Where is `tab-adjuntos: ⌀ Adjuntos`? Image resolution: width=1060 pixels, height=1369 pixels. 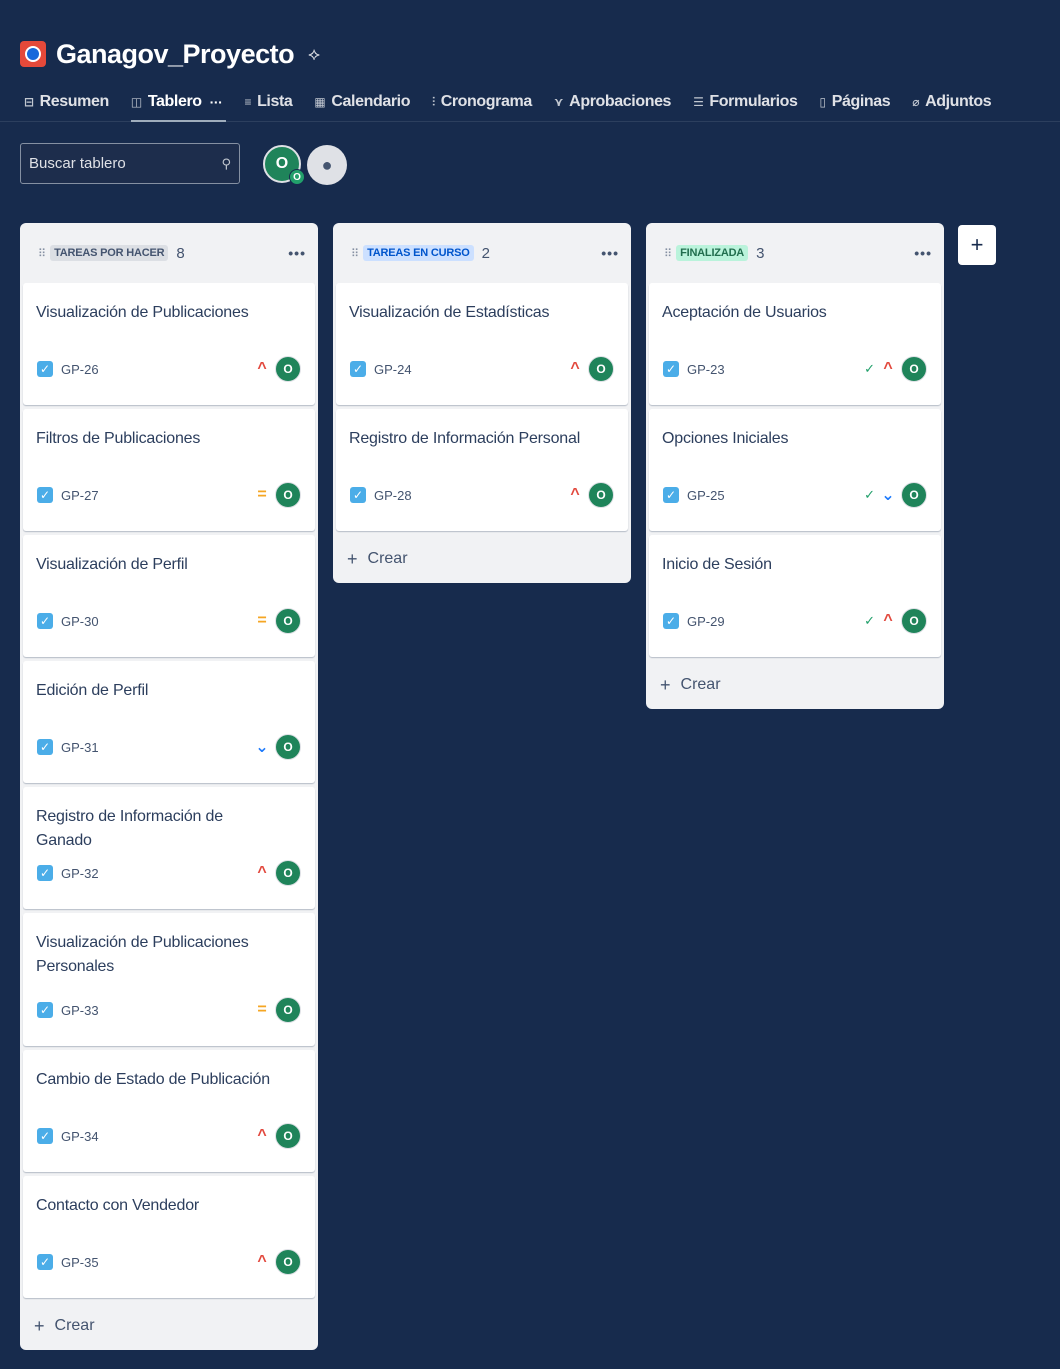
tab-adjuntos: ⌀ Adjuntos is located at coordinates (951, 102).